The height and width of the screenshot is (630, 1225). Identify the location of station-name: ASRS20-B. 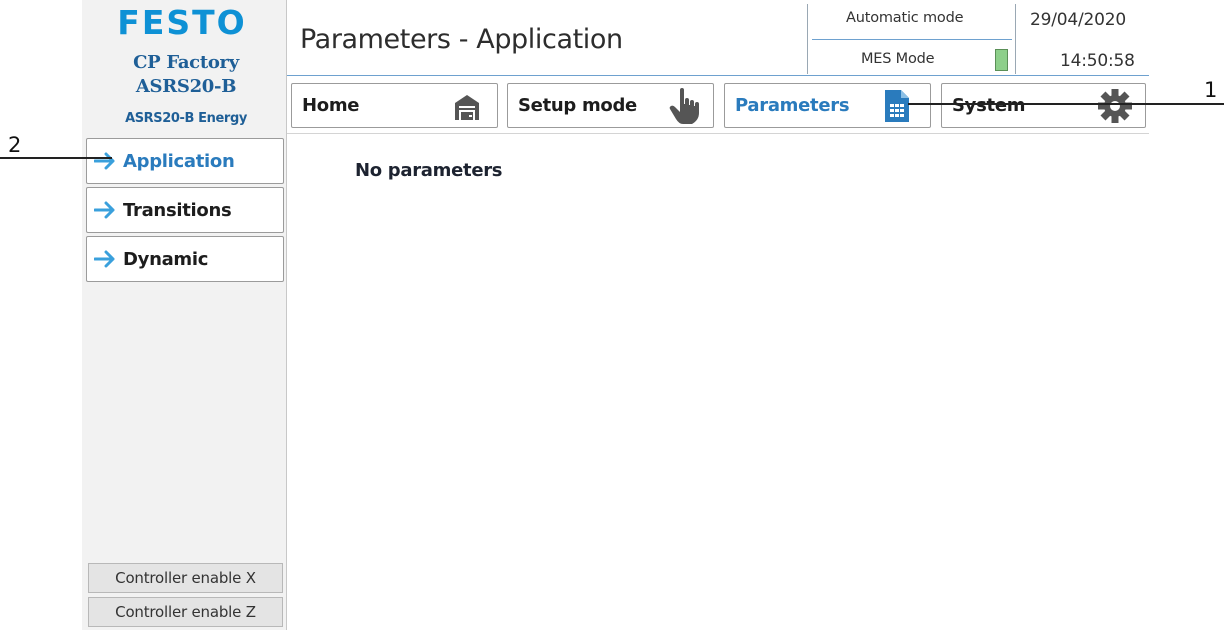
(186, 86).